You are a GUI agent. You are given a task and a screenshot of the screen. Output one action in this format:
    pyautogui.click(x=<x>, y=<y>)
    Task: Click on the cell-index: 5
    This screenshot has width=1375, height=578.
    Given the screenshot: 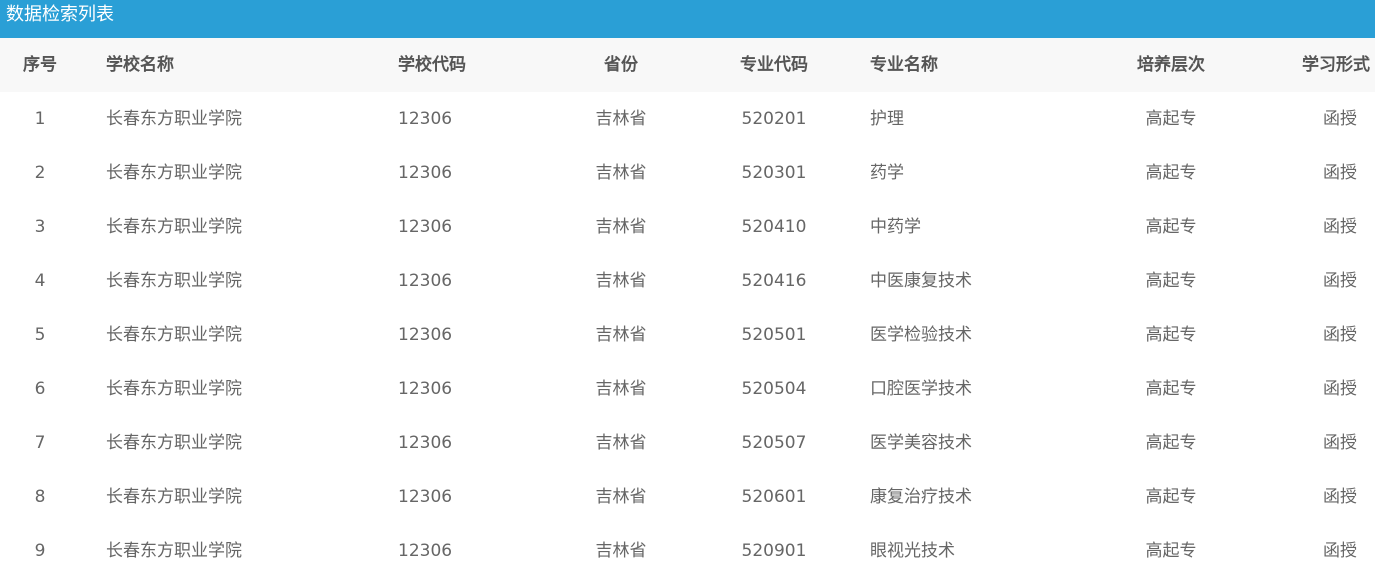 What is the action you would take?
    pyautogui.click(x=40, y=335)
    